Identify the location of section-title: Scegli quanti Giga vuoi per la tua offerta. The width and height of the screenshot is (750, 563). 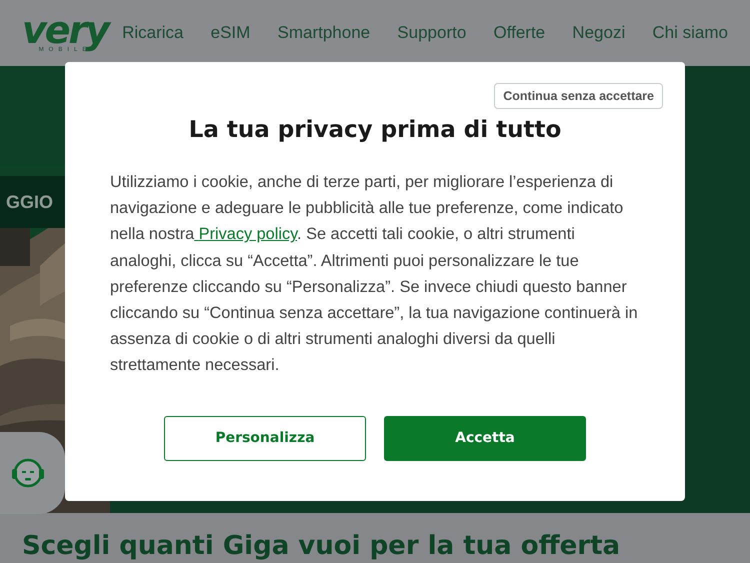
(321, 546).